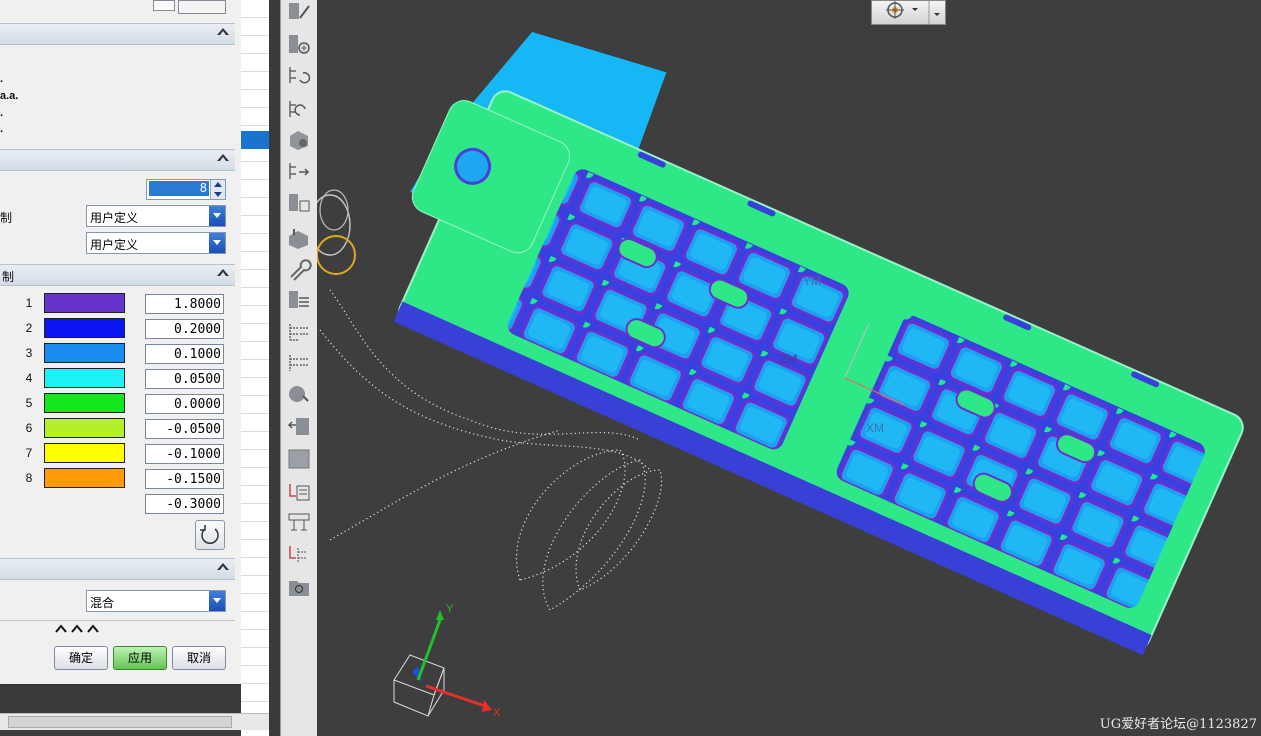  I want to click on legend-value-5: 0.0000, so click(184, 404).